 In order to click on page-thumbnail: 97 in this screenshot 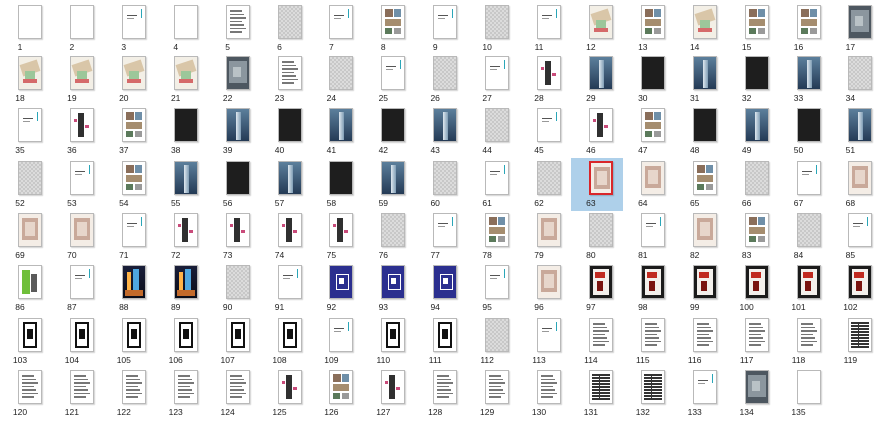, I will do `click(597, 288)`.